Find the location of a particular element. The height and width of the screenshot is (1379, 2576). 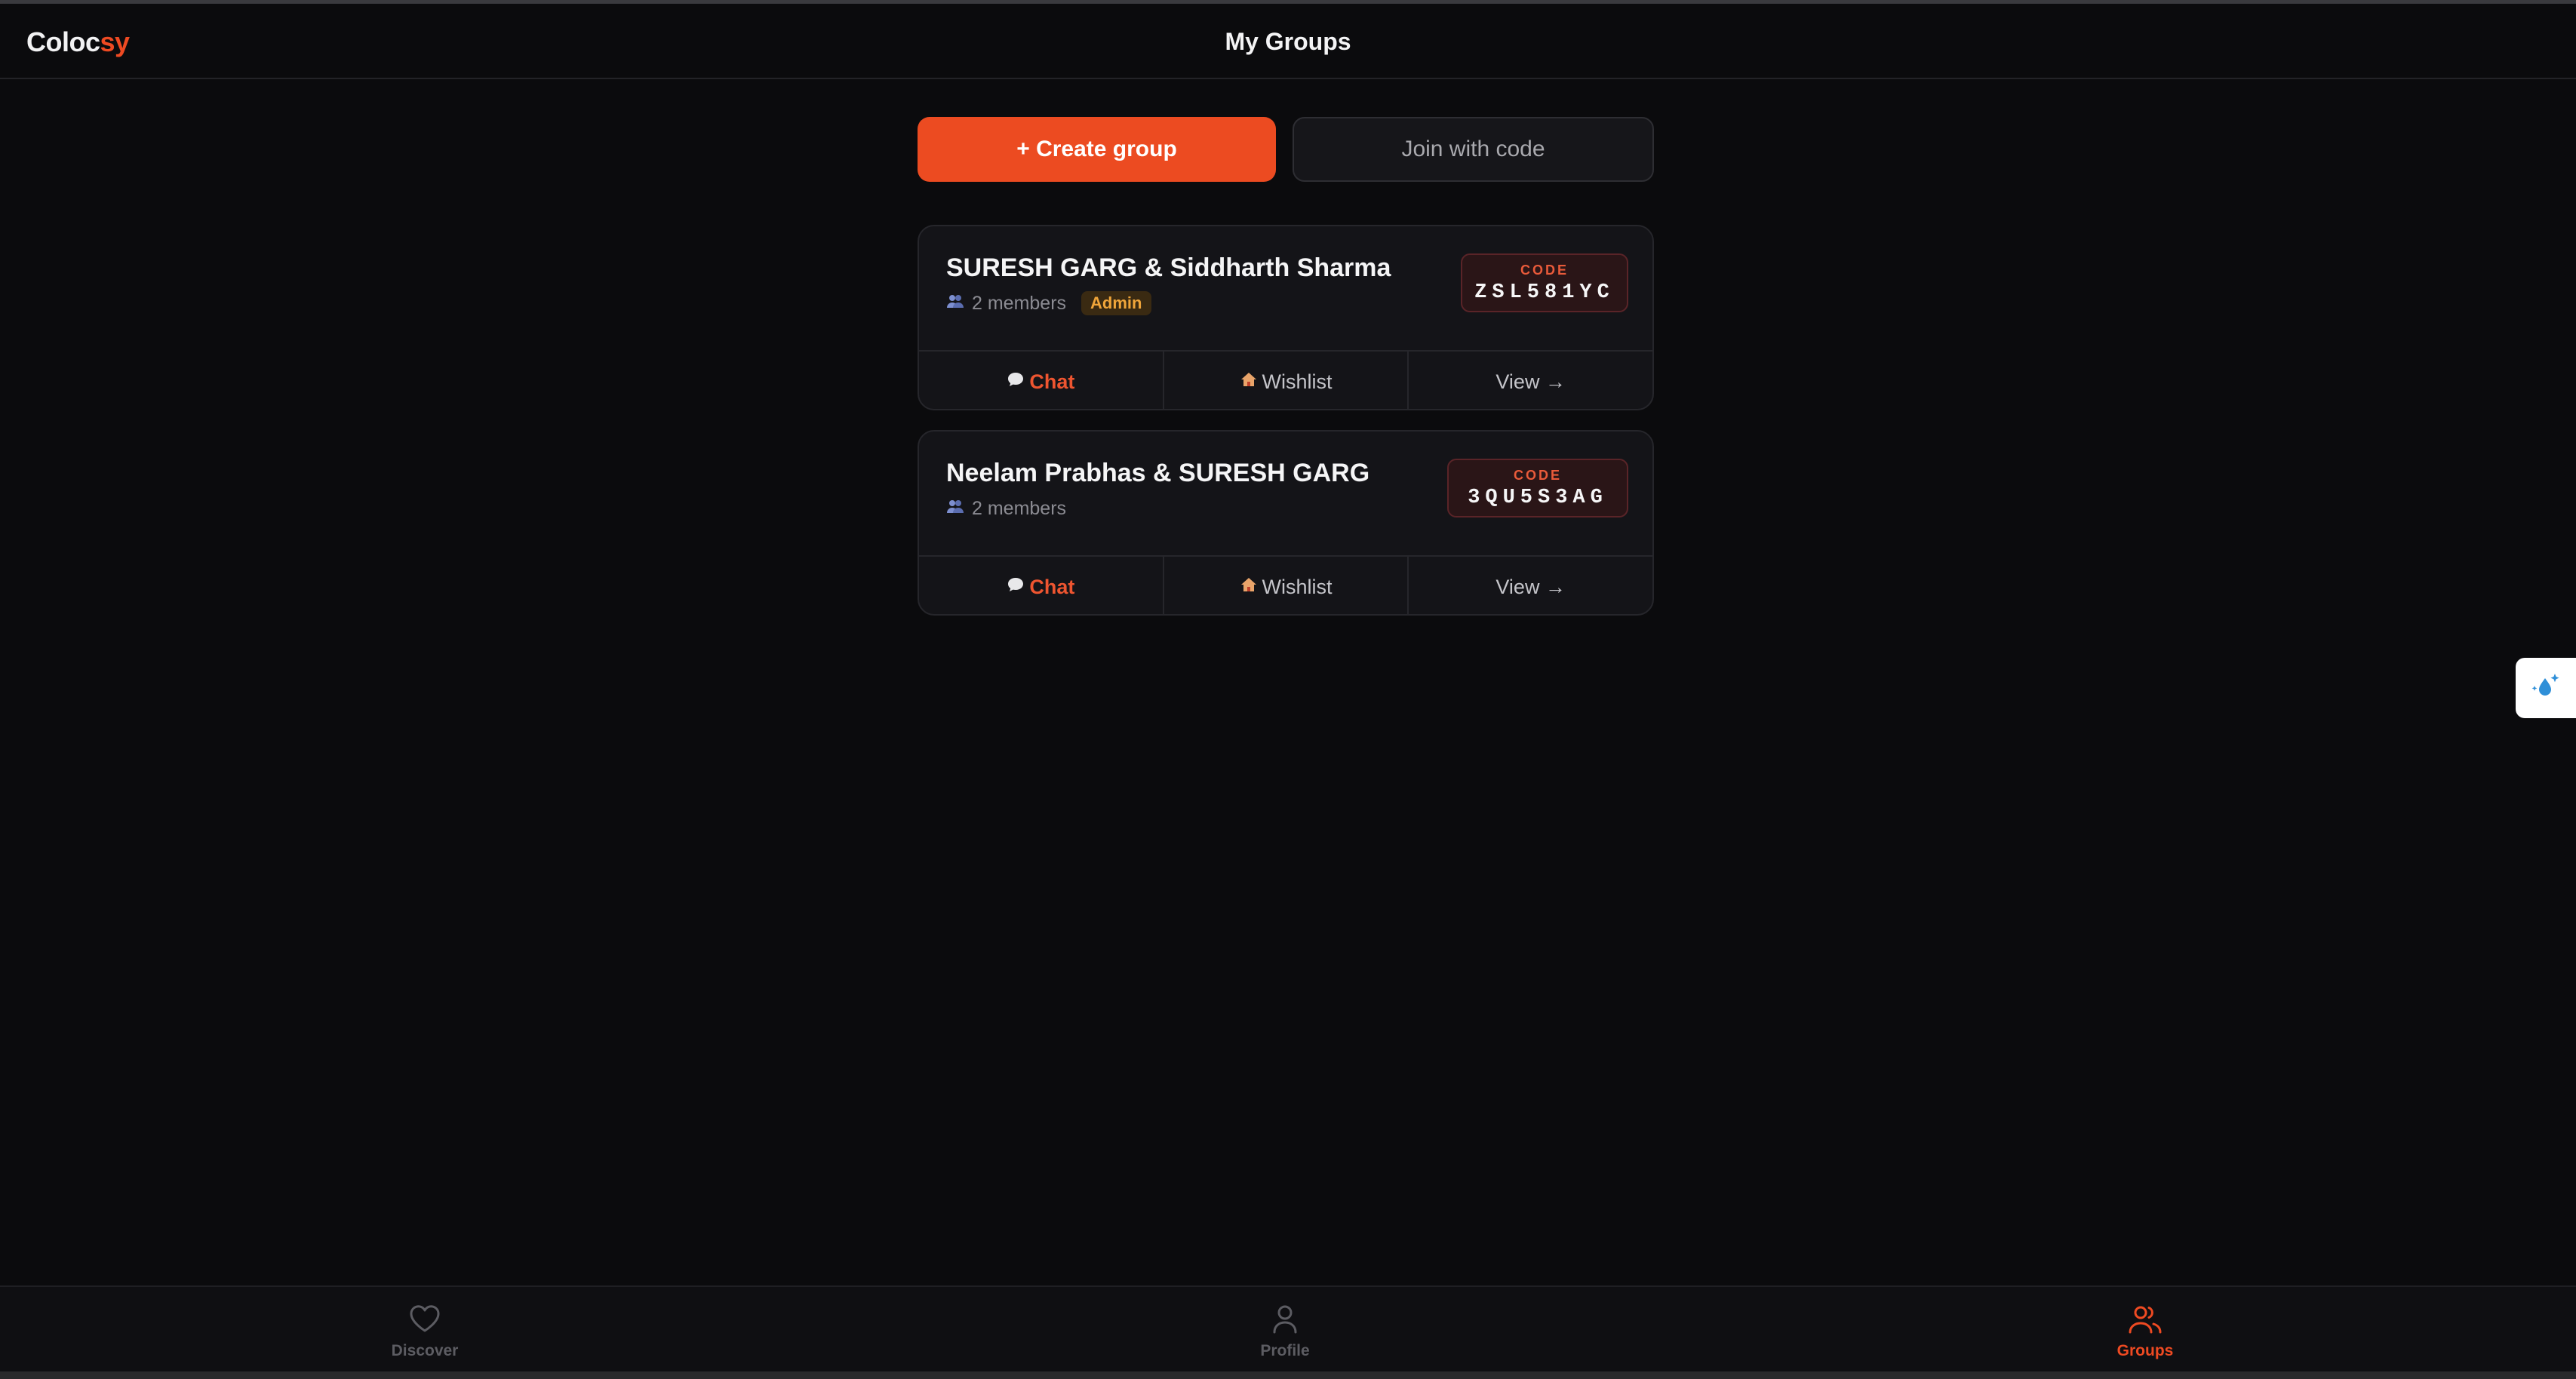

nav-item-profile: Profile is located at coordinates (1285, 1332).